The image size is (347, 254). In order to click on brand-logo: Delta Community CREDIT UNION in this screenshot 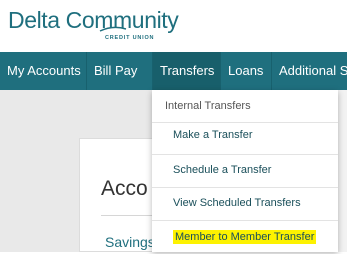, I will do `click(108, 27)`.